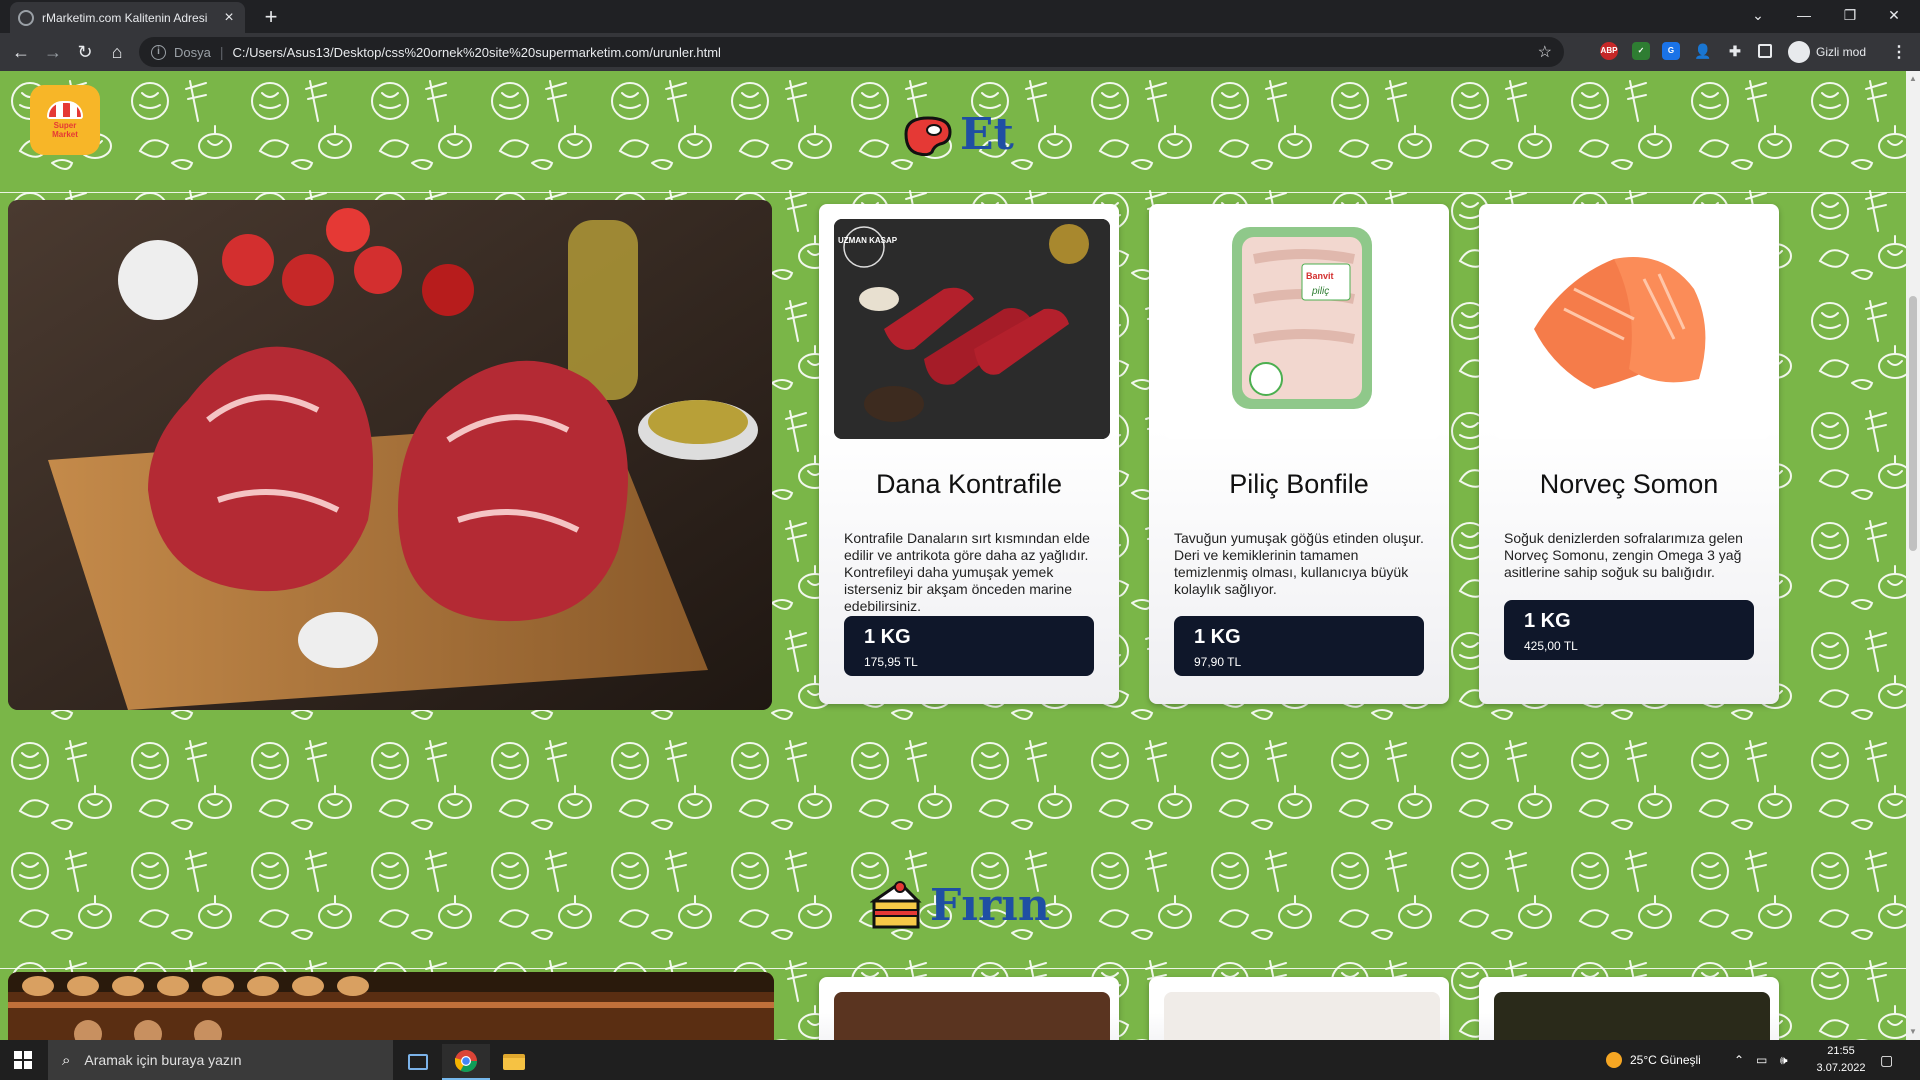 The width and height of the screenshot is (1920, 1080). Describe the element at coordinates (1841, 1051) in the screenshot. I see `clock-time: 21:55` at that location.